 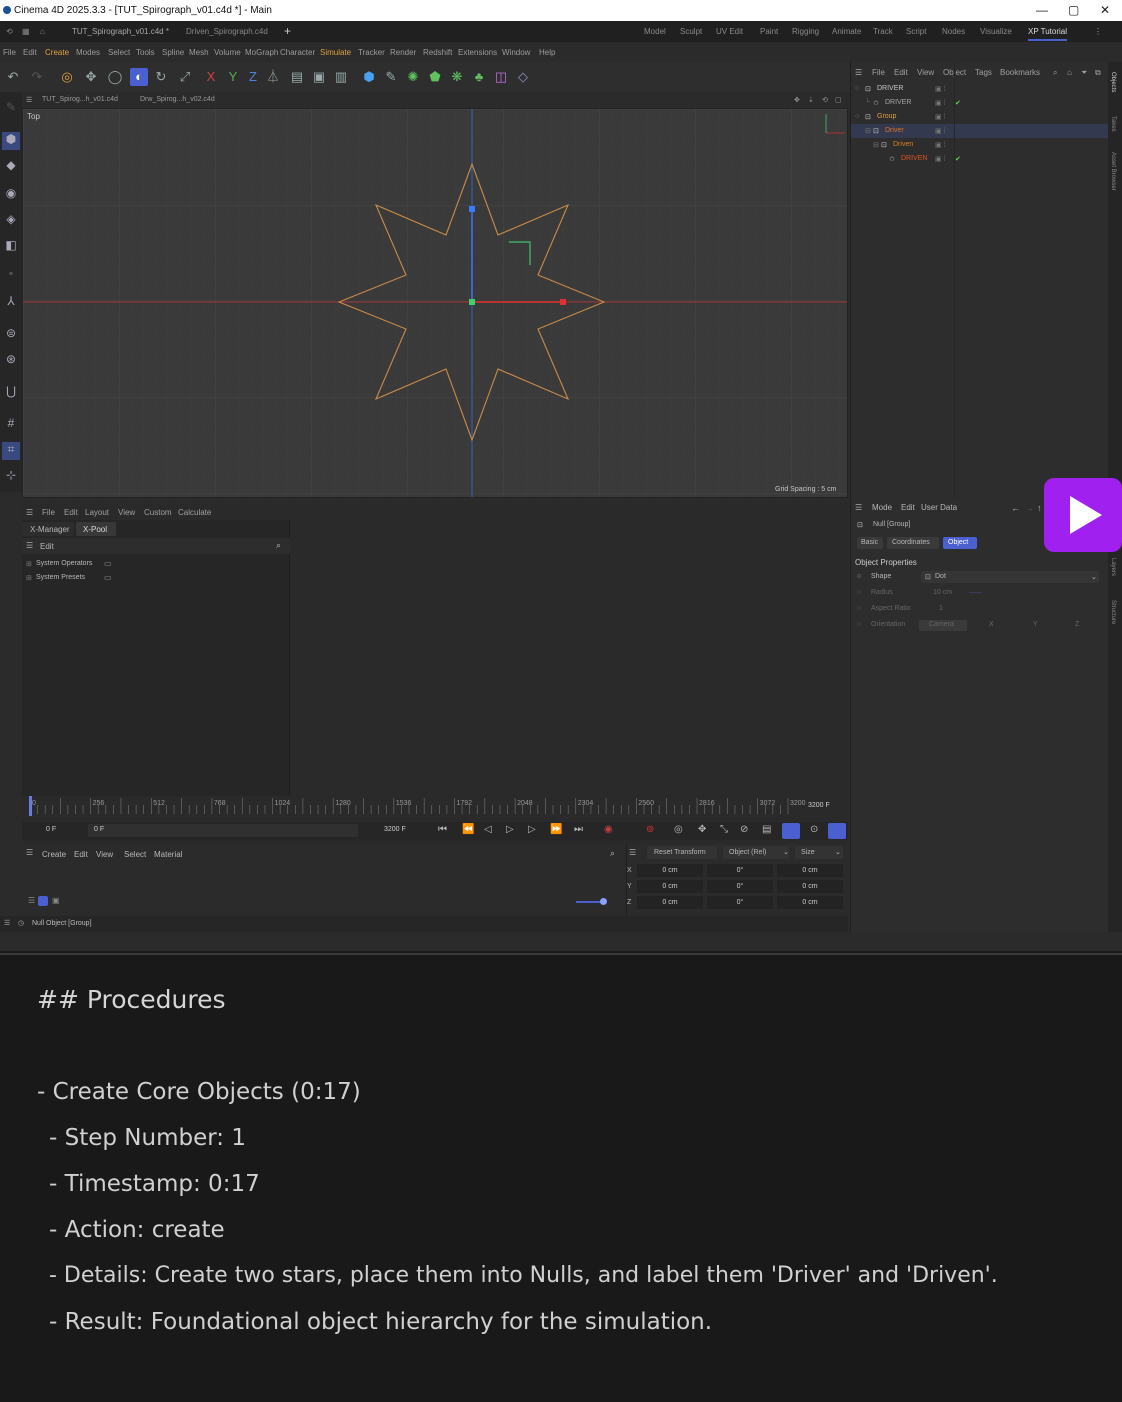 What do you see at coordinates (297, 52) in the screenshot?
I see `menu-character: Character` at bounding box center [297, 52].